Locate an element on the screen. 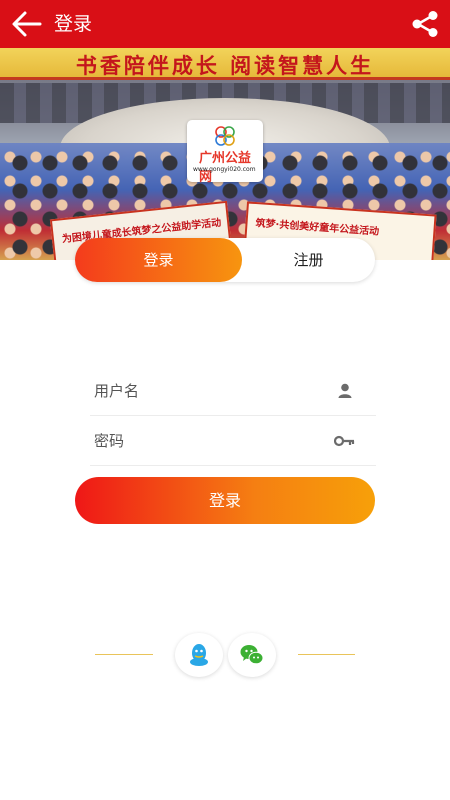 Image resolution: width=450 pixels, height=800 pixels. username-field is located at coordinates (233, 392).